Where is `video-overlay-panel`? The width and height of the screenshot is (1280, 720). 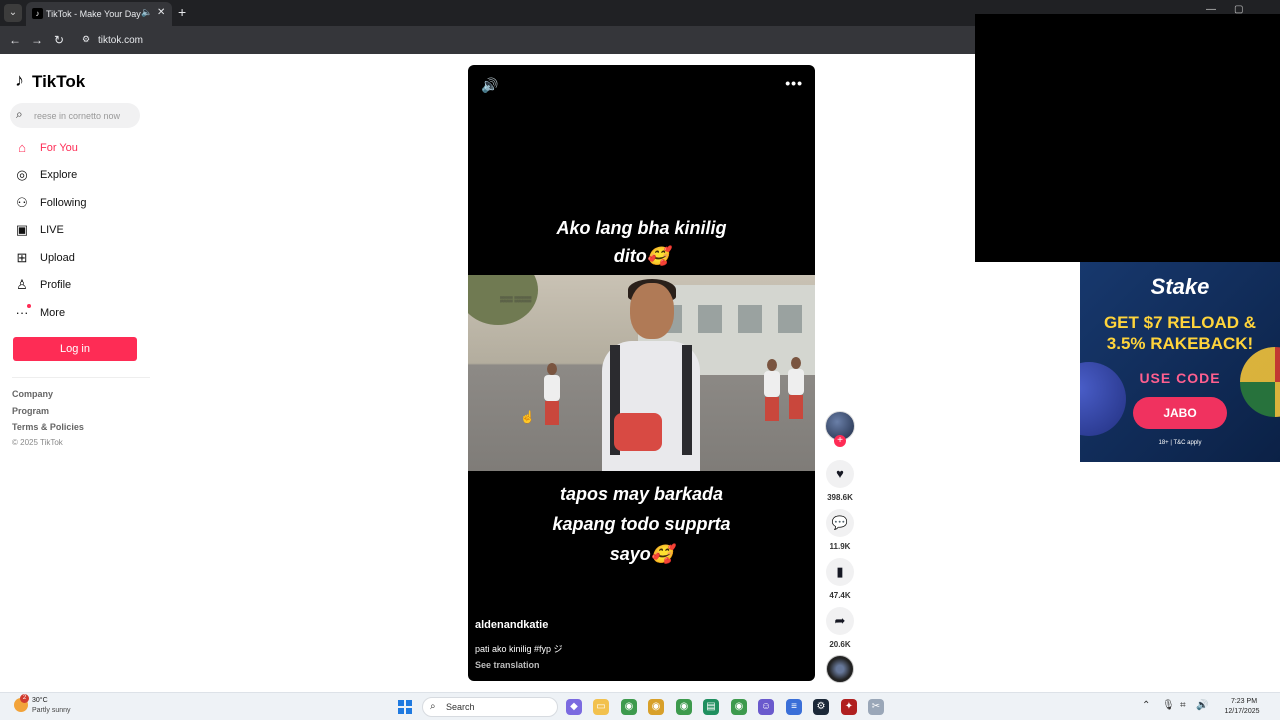
video-overlay-panel is located at coordinates (1127, 138).